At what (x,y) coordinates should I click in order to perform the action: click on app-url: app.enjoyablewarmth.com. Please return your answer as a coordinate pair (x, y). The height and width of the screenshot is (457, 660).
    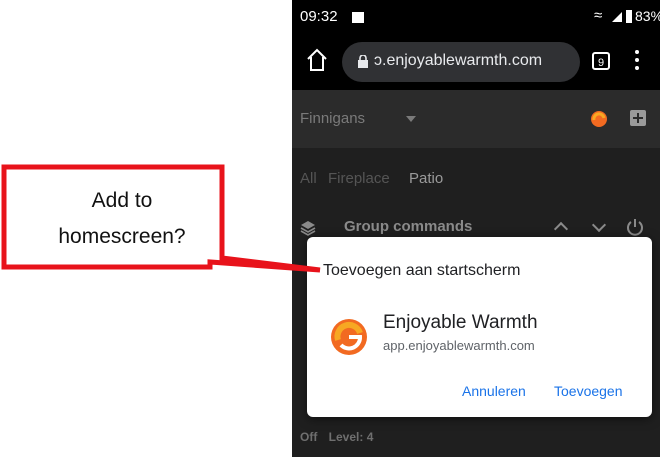
    Looking at the image, I should click on (459, 345).